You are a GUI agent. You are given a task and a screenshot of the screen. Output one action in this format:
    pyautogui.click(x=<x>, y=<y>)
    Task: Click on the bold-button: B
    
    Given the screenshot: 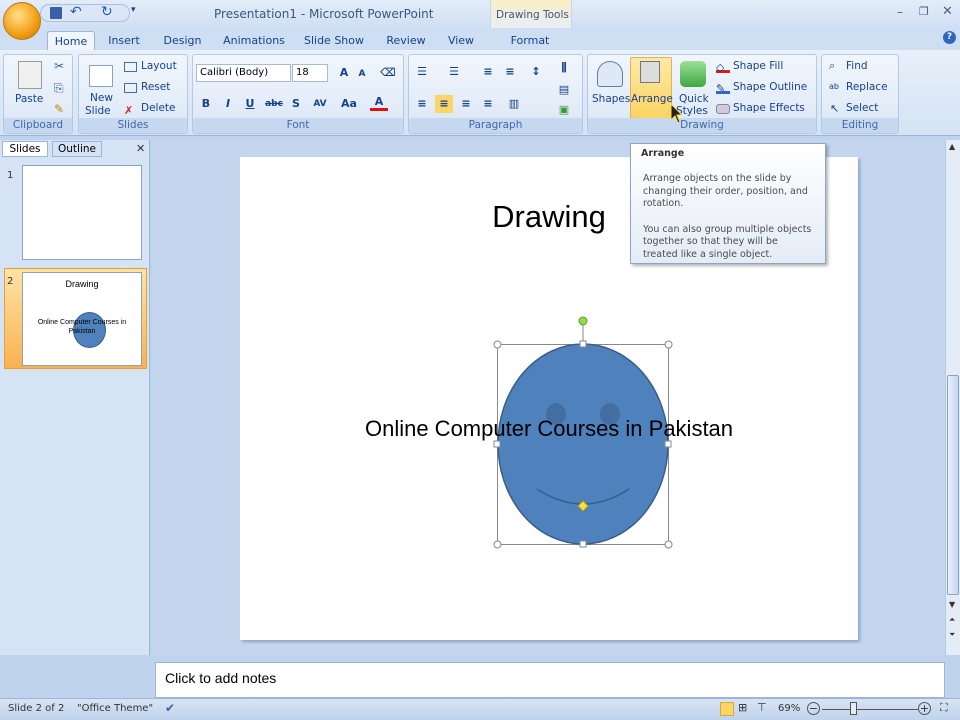 What is the action you would take?
    pyautogui.click(x=206, y=104)
    